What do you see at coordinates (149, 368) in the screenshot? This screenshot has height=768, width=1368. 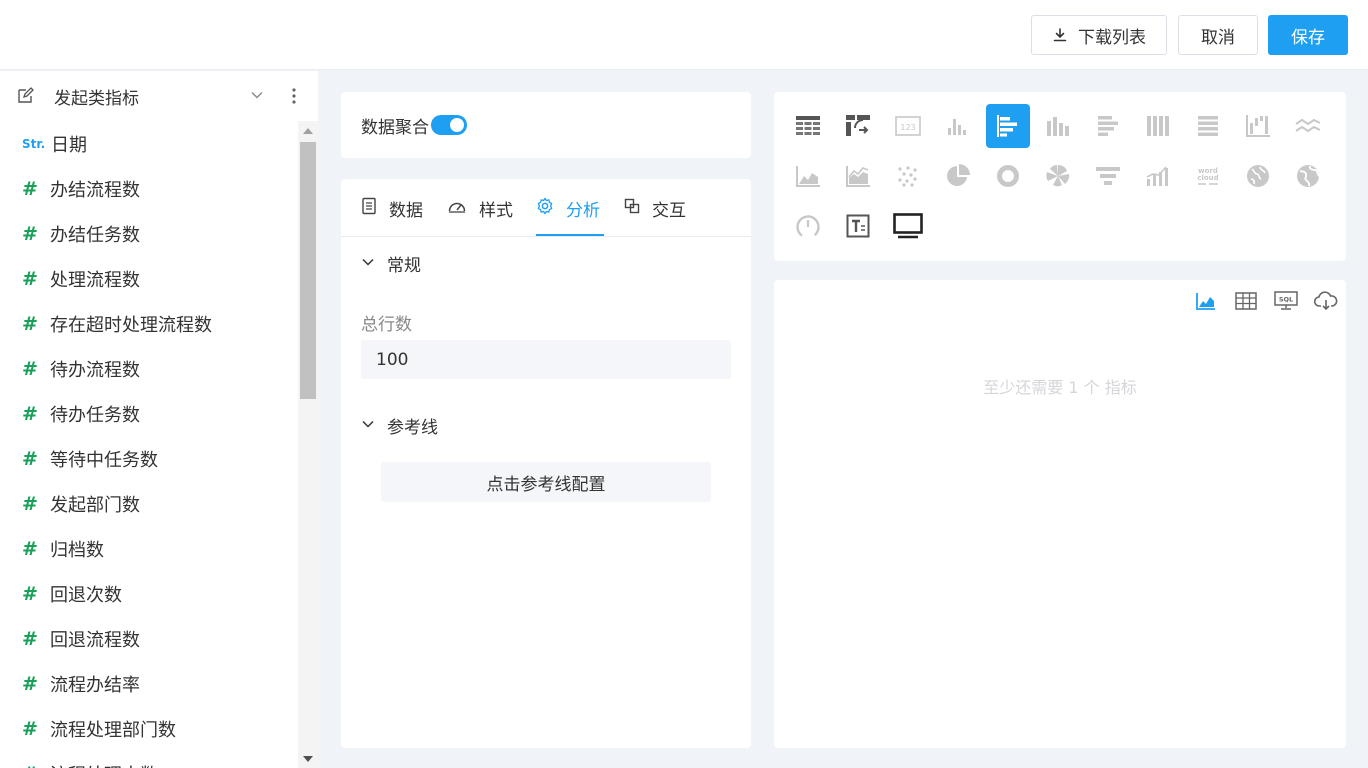 I see `list-item: # 待办流程数` at bounding box center [149, 368].